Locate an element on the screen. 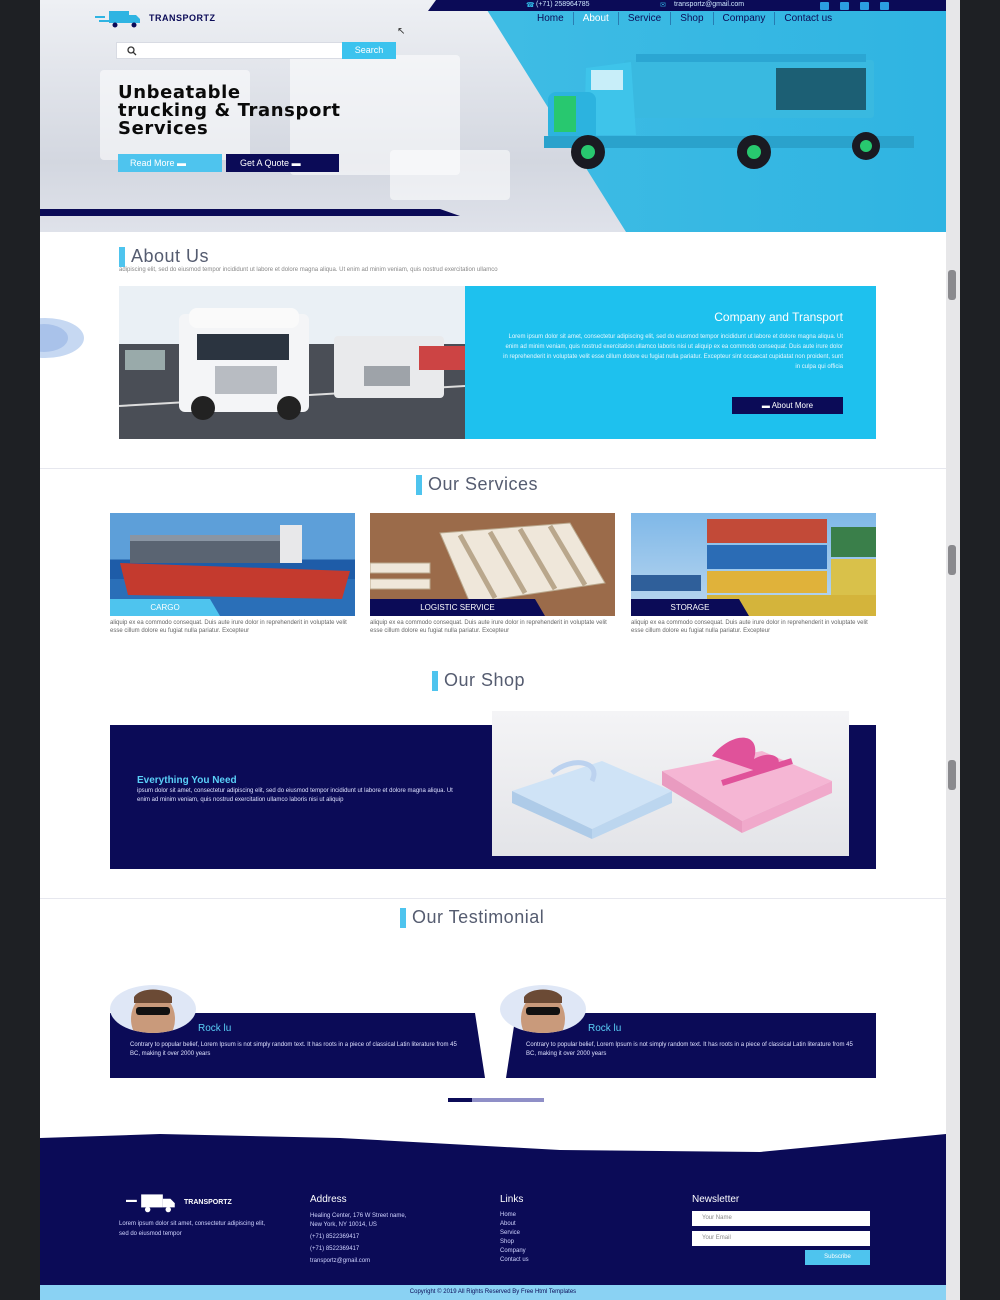  search-icon is located at coordinates (132, 51).